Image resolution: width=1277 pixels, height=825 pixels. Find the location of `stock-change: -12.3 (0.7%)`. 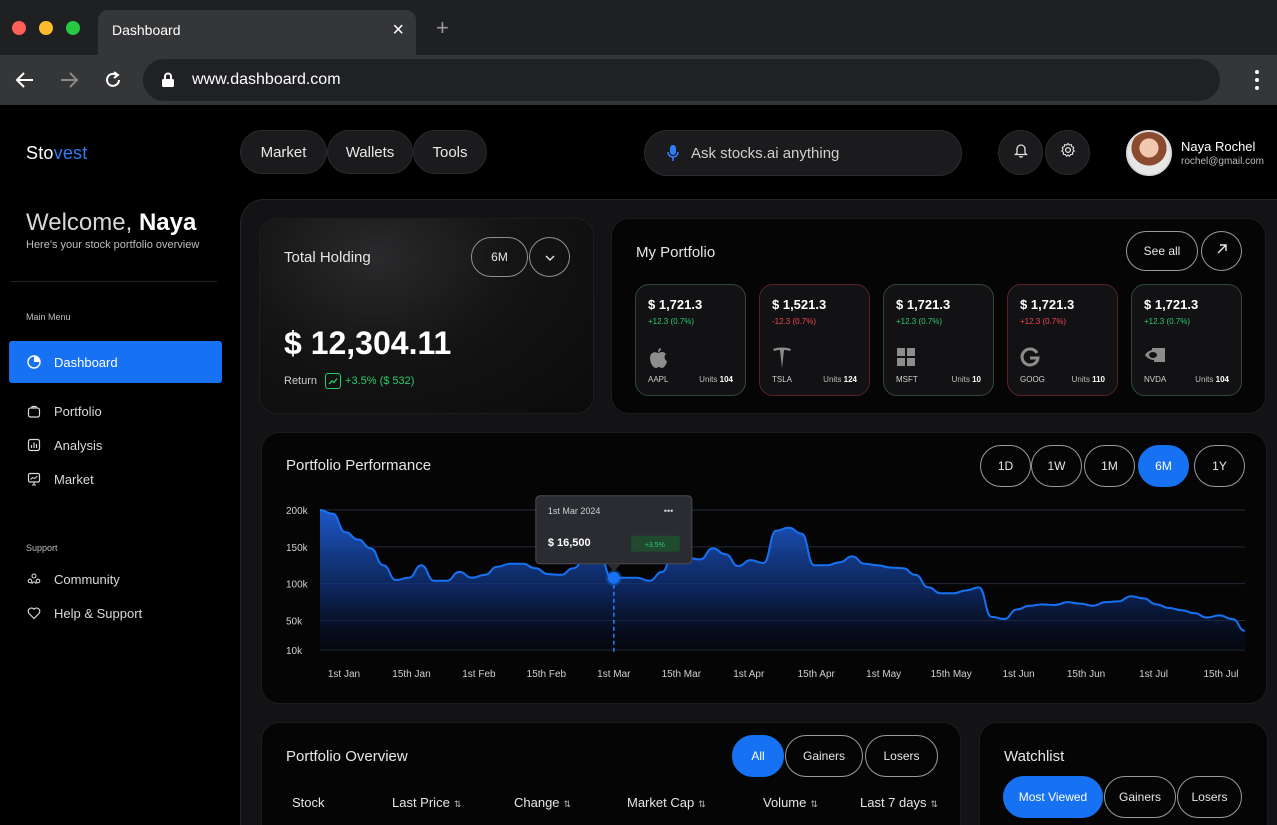

stock-change: -12.3 (0.7%) is located at coordinates (794, 321).